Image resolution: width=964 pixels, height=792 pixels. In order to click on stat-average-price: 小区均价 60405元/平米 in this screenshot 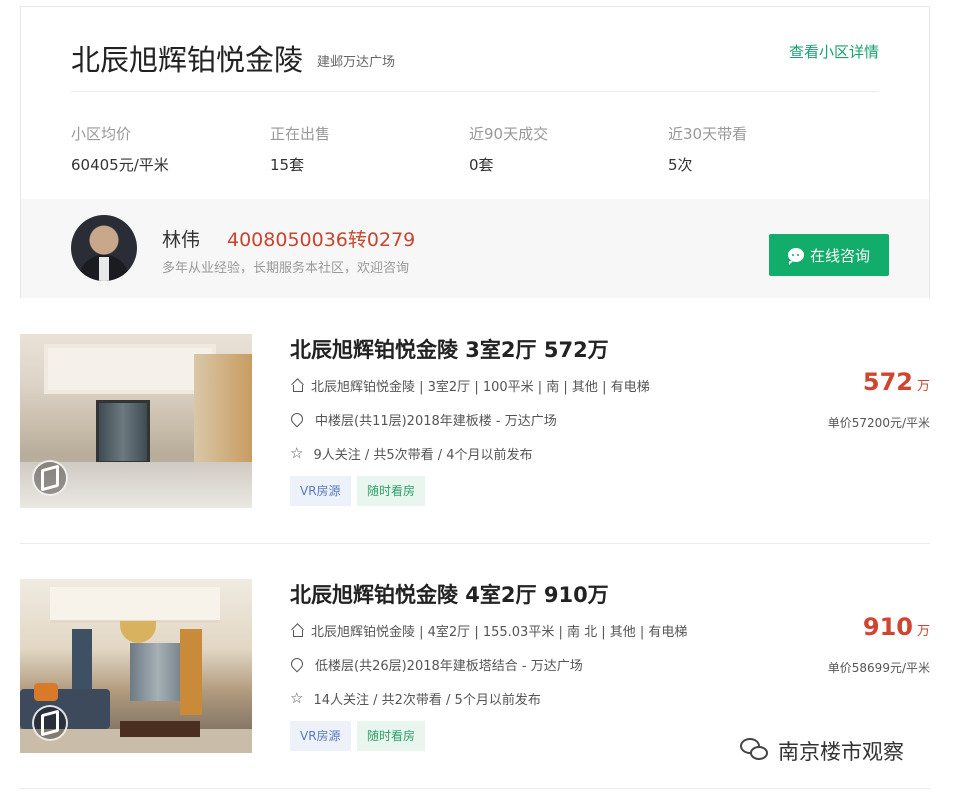, I will do `click(120, 149)`.